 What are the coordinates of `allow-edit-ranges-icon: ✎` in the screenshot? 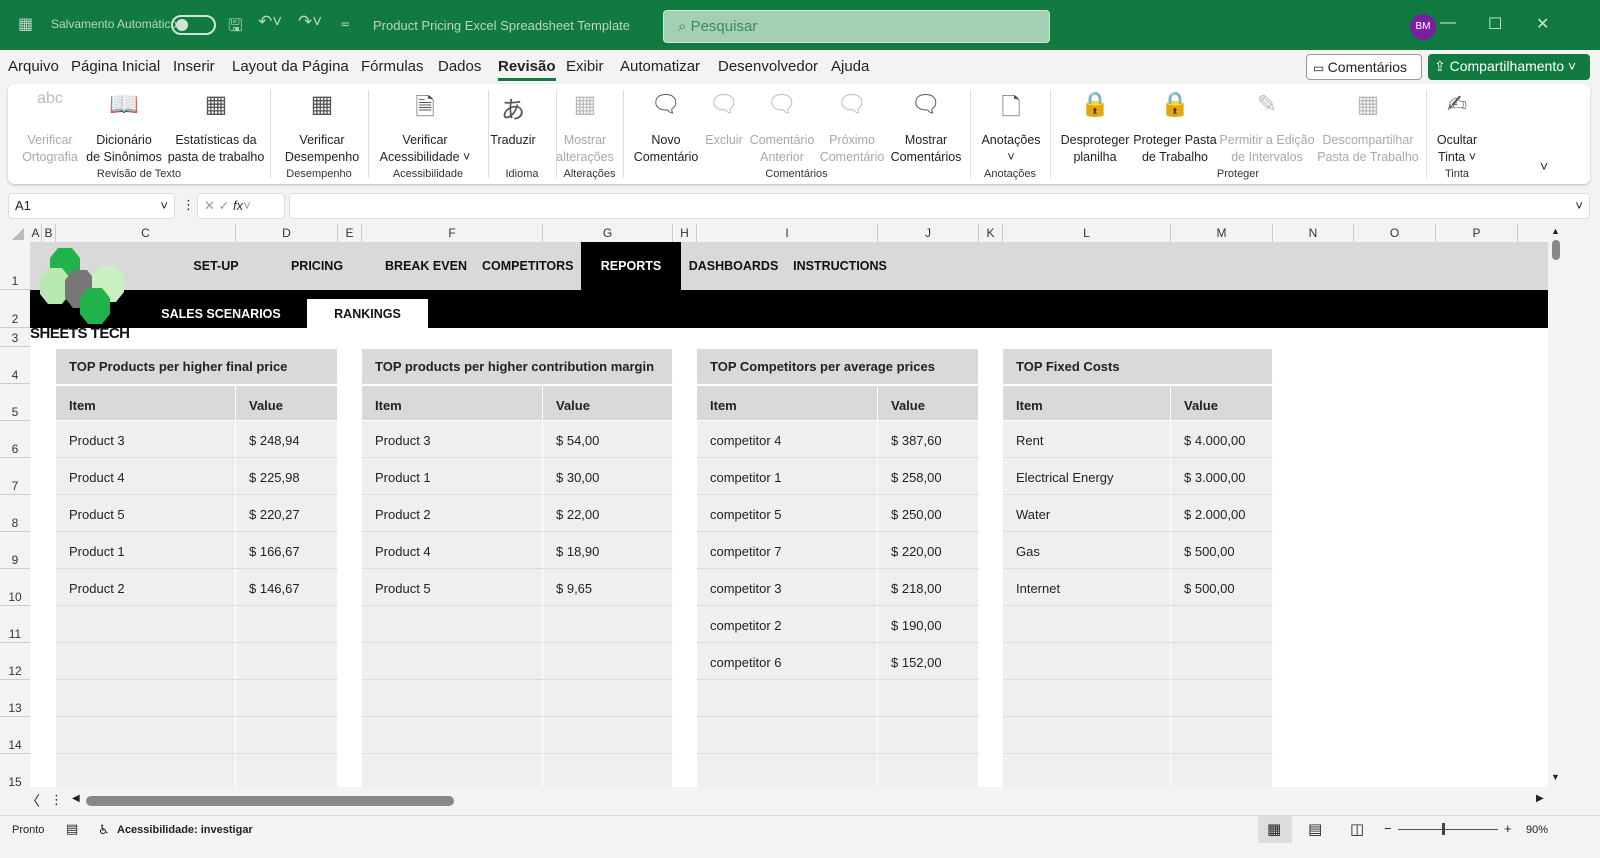 It's located at (1267, 107).